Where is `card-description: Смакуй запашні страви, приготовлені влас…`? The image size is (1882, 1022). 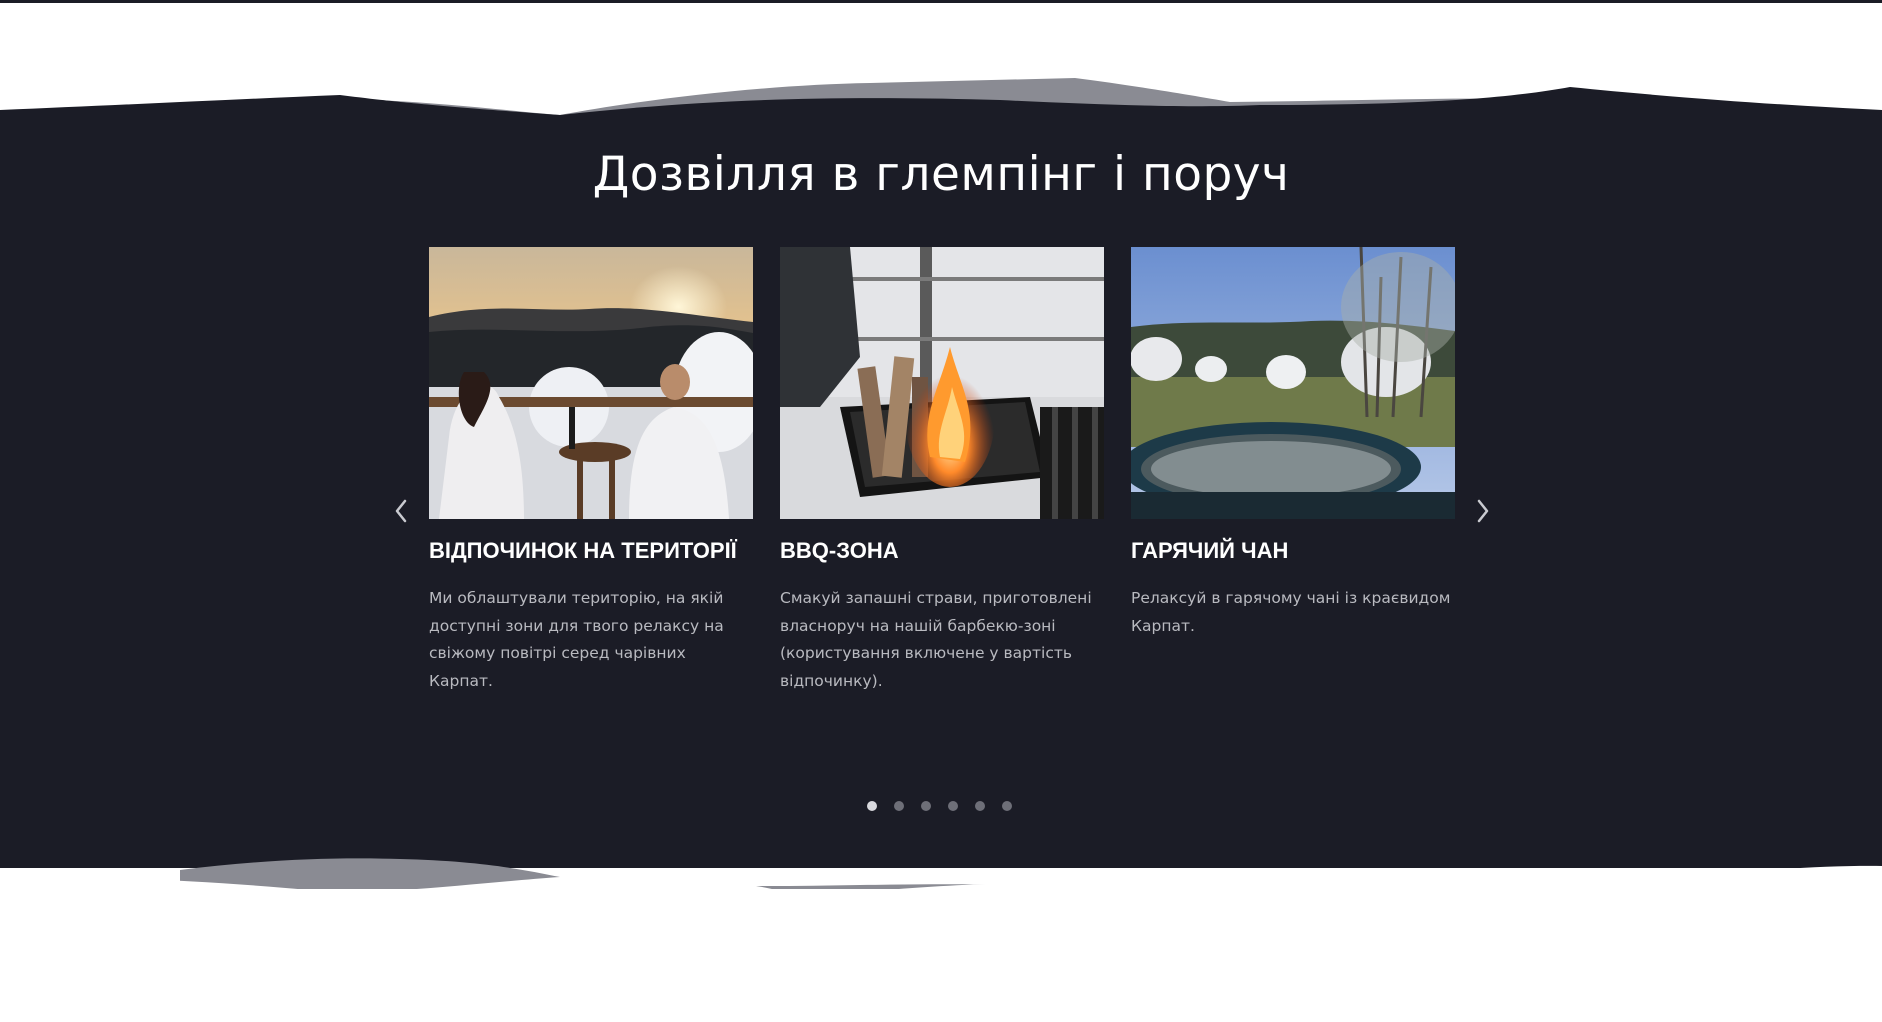
card-description: Смакуй запашні страви, приготовлені влас… is located at coordinates (942, 640).